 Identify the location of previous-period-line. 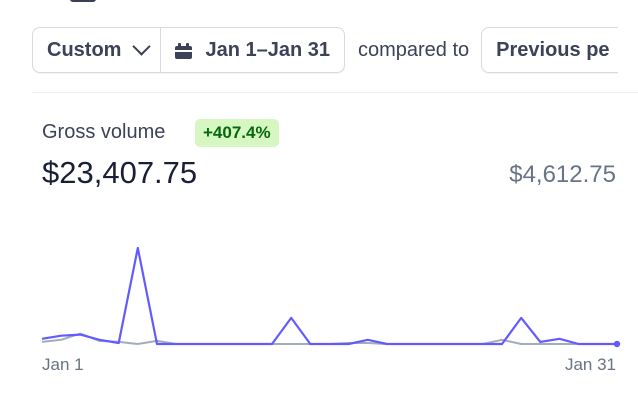
(329, 338).